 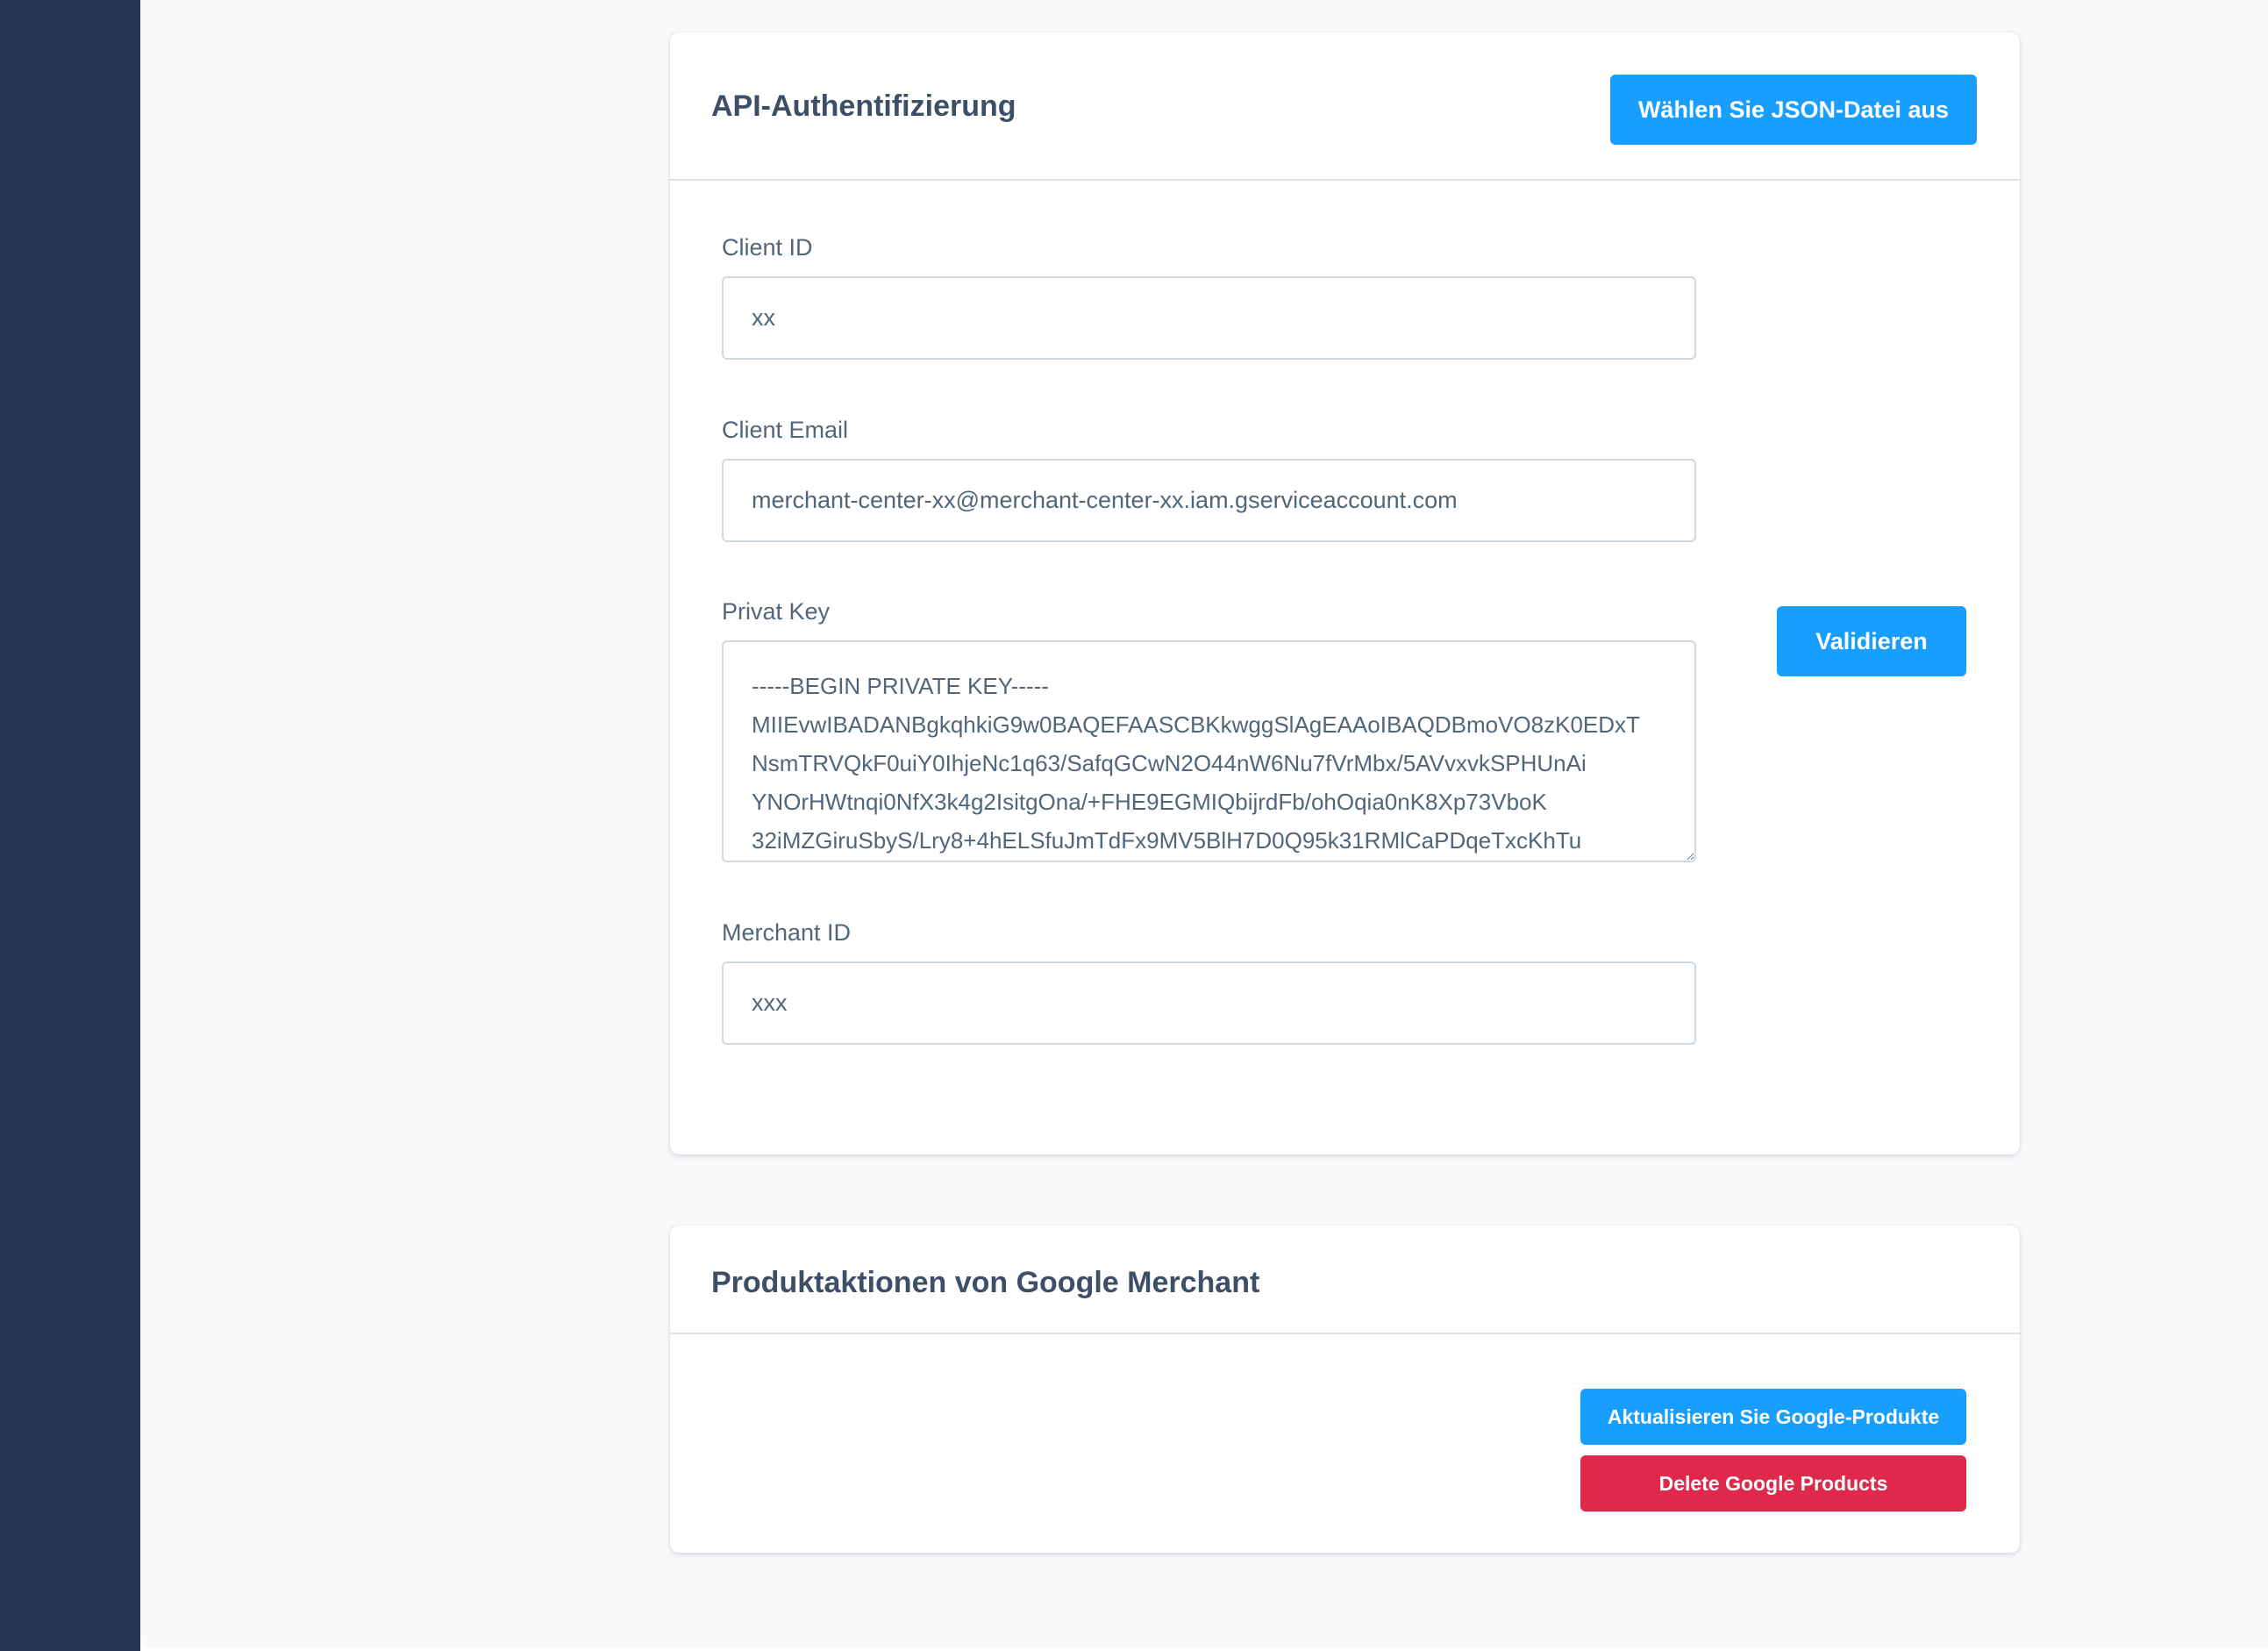 What do you see at coordinates (1345, 1280) in the screenshot?
I see `google-merchant-products-header: Produktaktionen von Google Merchant` at bounding box center [1345, 1280].